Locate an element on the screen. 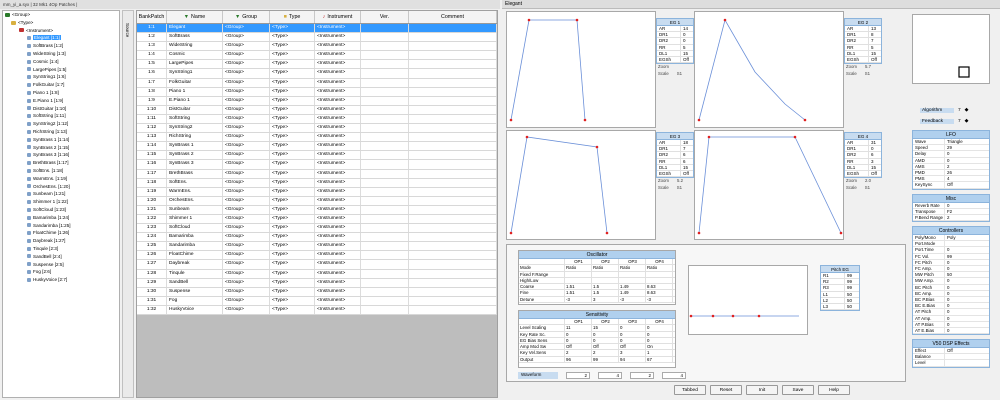 The width and height of the screenshot is (1000, 400). table-row: 1:20 OrchesEns. <Group> <Type> <Instrument> is located at coordinates (317, 201).